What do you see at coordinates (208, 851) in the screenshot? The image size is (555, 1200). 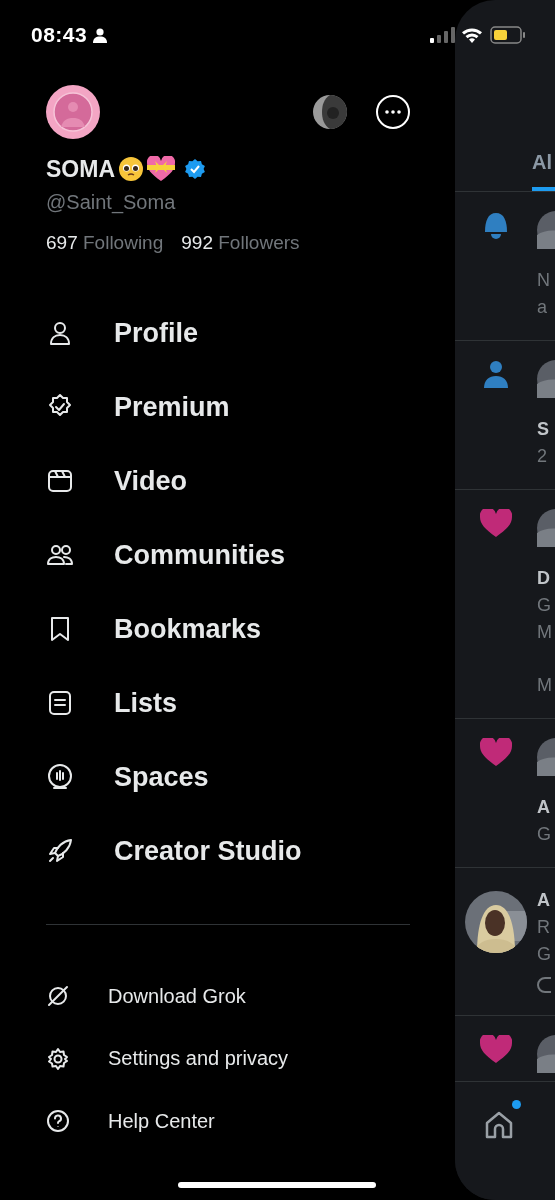 I see `menu-item: Creator Studio` at bounding box center [208, 851].